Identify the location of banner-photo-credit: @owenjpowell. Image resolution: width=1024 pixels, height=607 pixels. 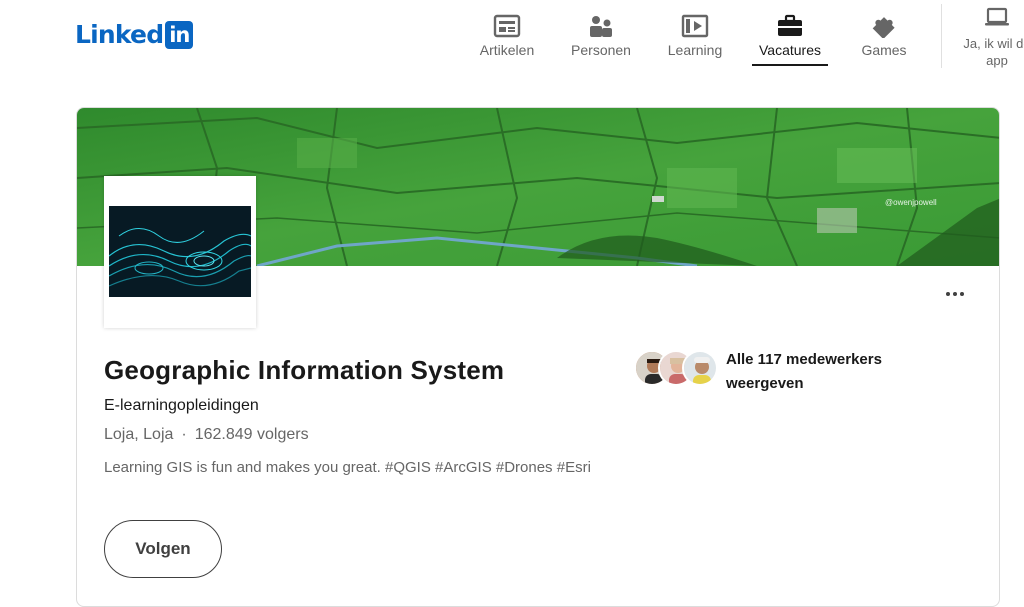
(911, 202).